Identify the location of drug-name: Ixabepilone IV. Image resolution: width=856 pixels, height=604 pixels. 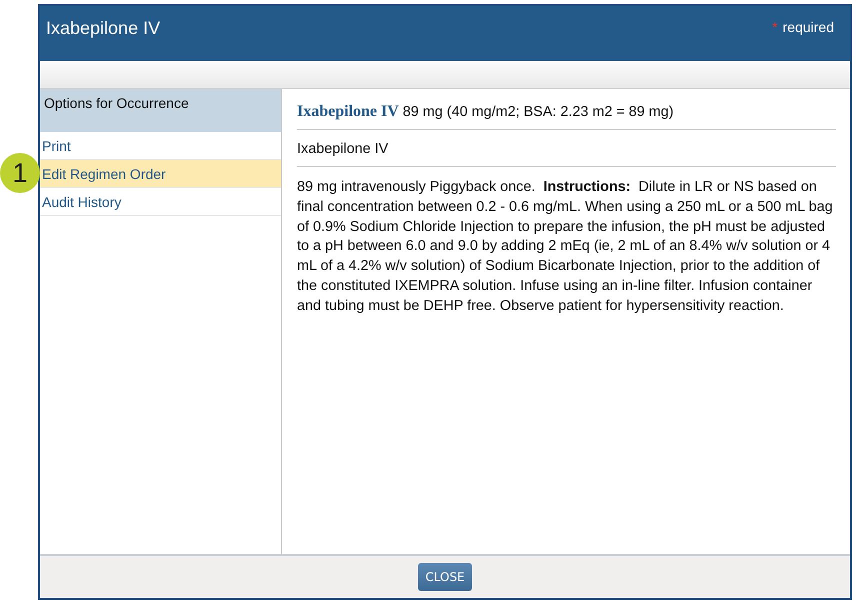
(348, 112).